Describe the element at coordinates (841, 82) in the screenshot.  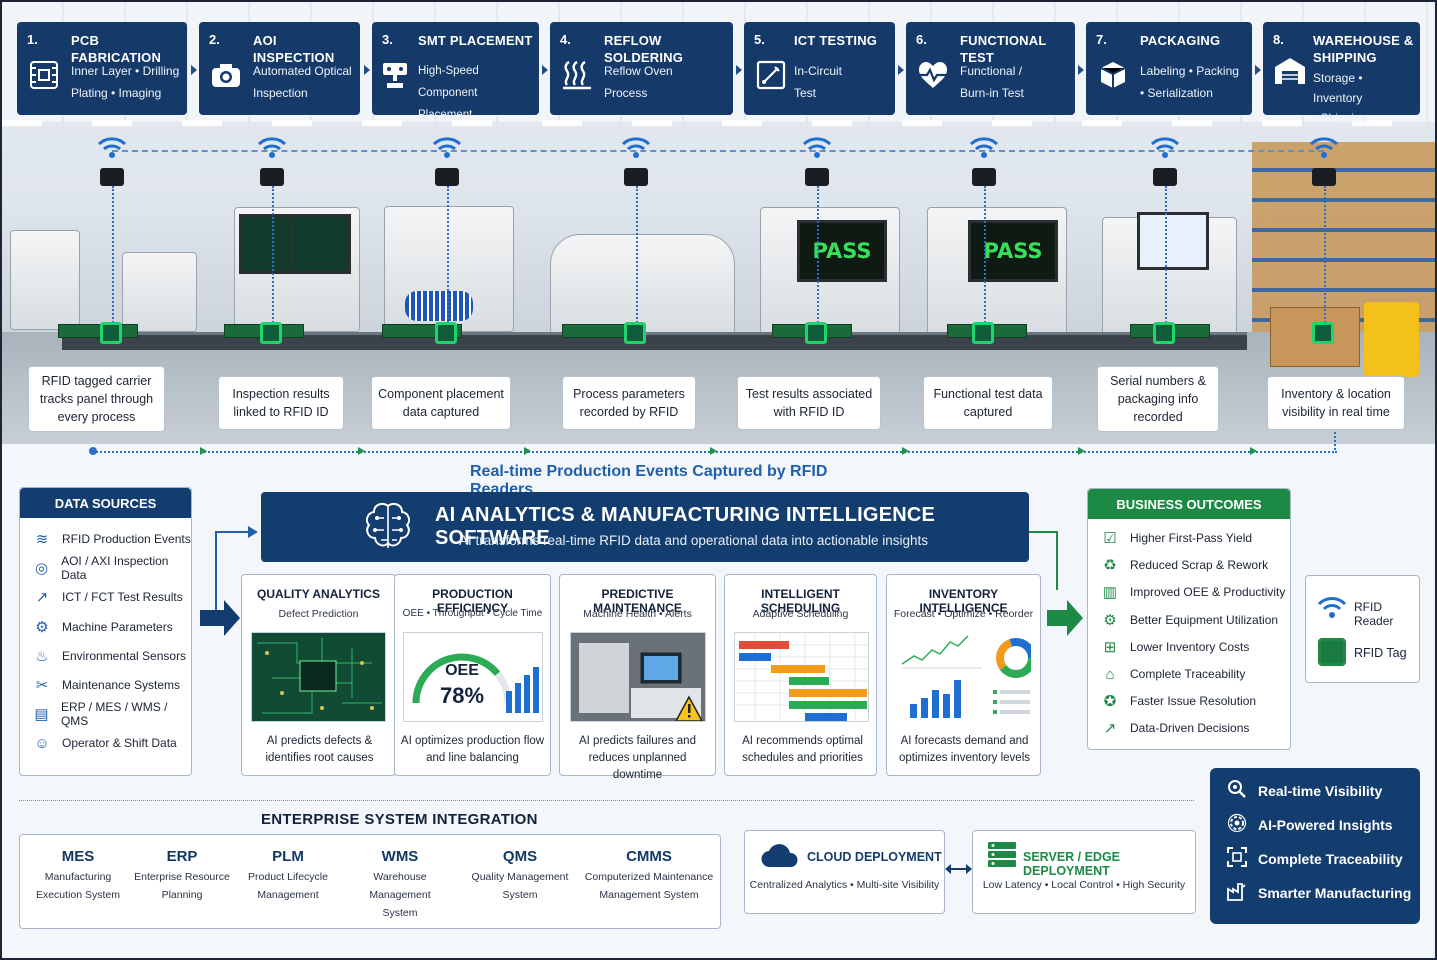
I see `stage-desc: In-Circuit Test` at that location.